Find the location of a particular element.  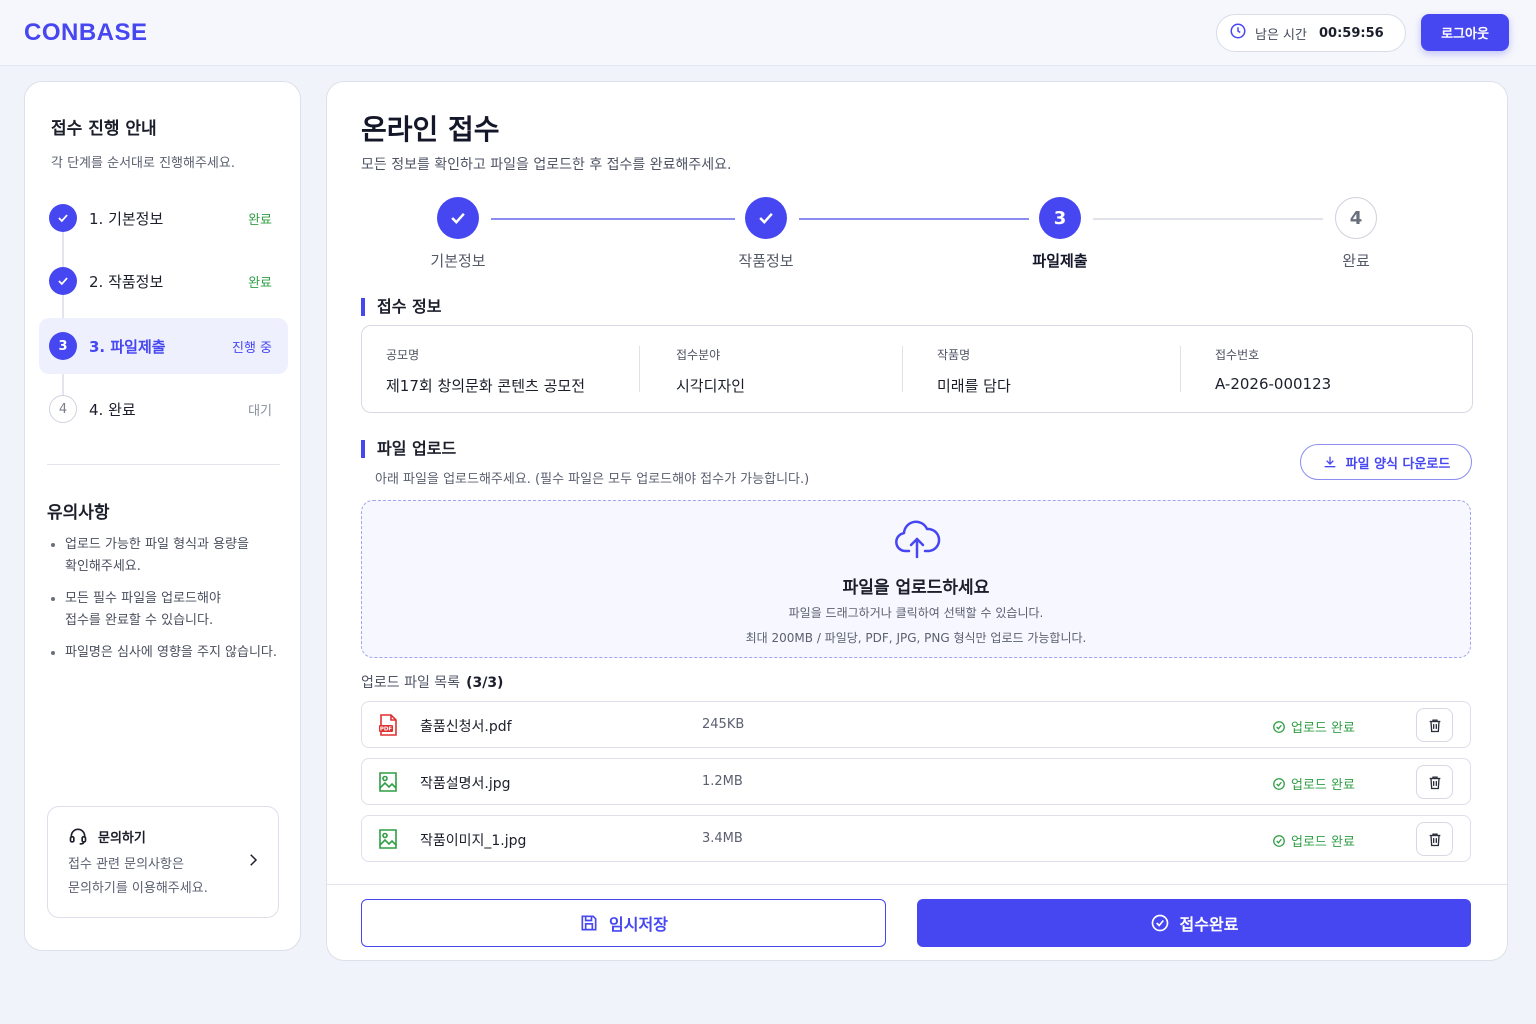

logo: CONBASE is located at coordinates (86, 33).